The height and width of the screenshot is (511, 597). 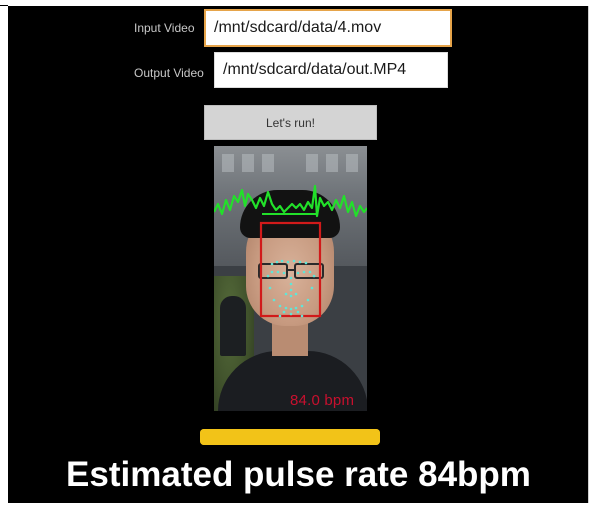 I want to click on progress-bar, so click(x=290, y=437).